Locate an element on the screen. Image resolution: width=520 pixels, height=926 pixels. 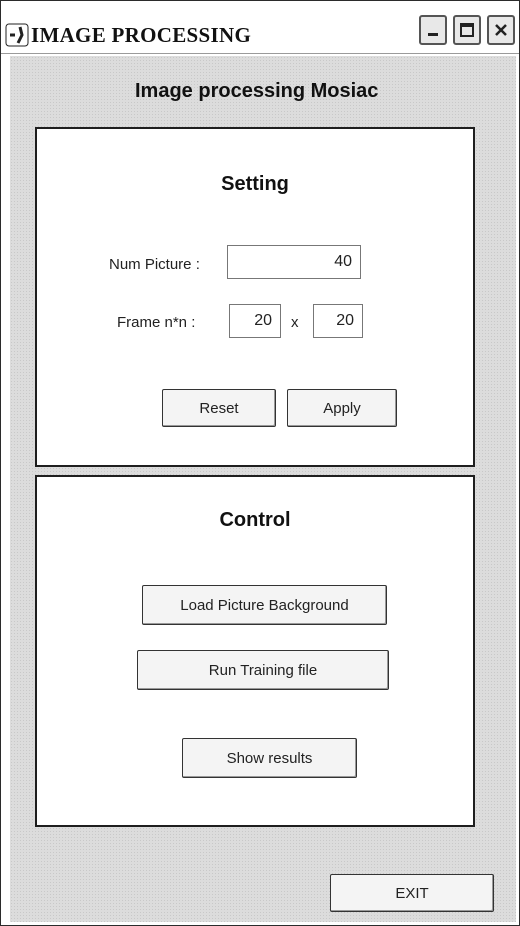
maximize-button is located at coordinates (467, 30).